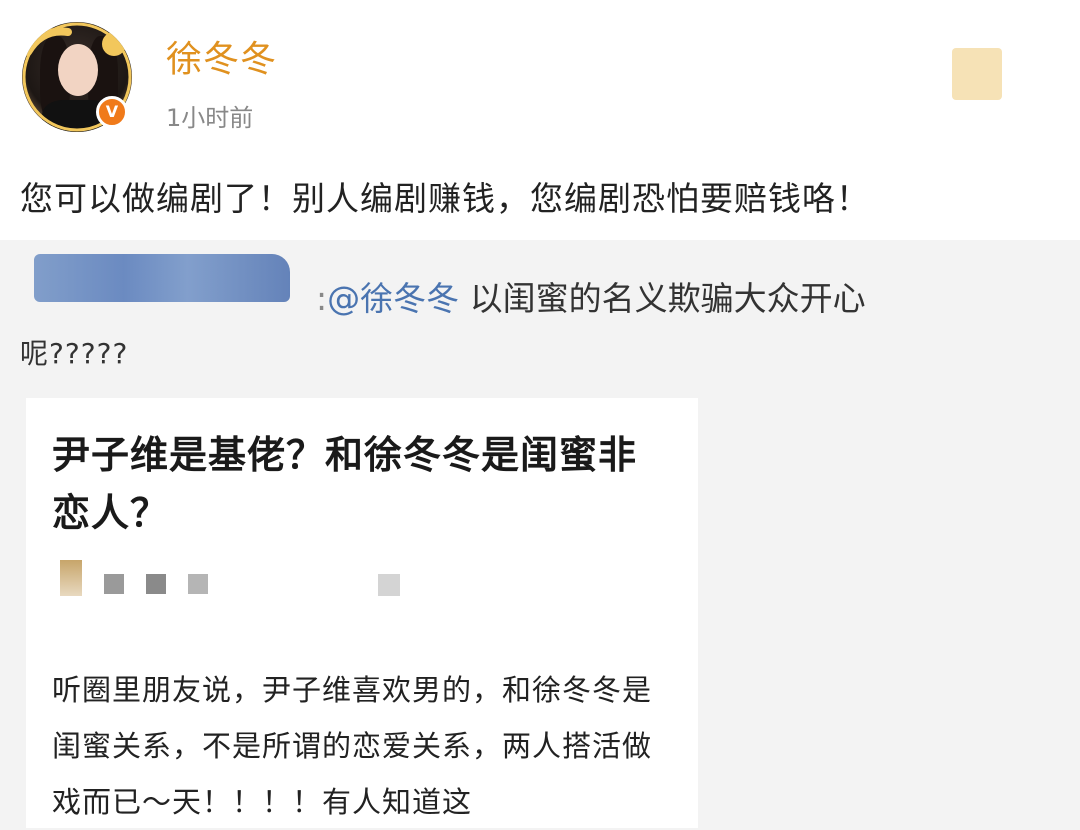  I want to click on repost-text: 以闺蜜的名义欺骗大众开心, so click(662, 298).